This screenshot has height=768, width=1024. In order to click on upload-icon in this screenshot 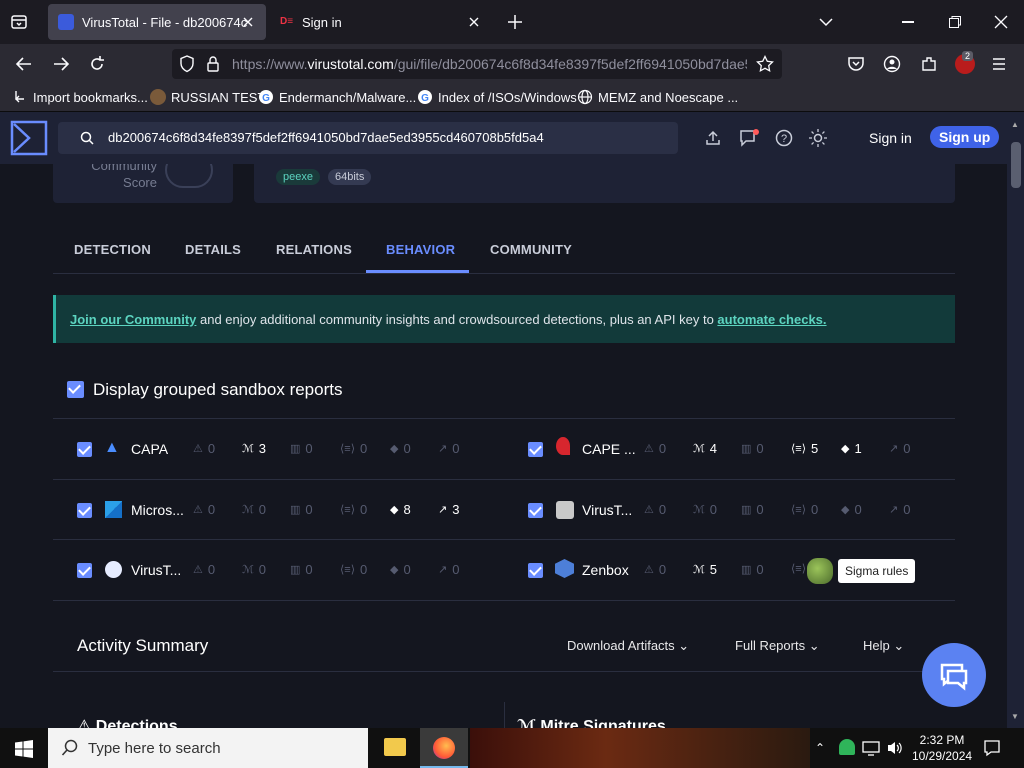, I will do `click(713, 138)`.